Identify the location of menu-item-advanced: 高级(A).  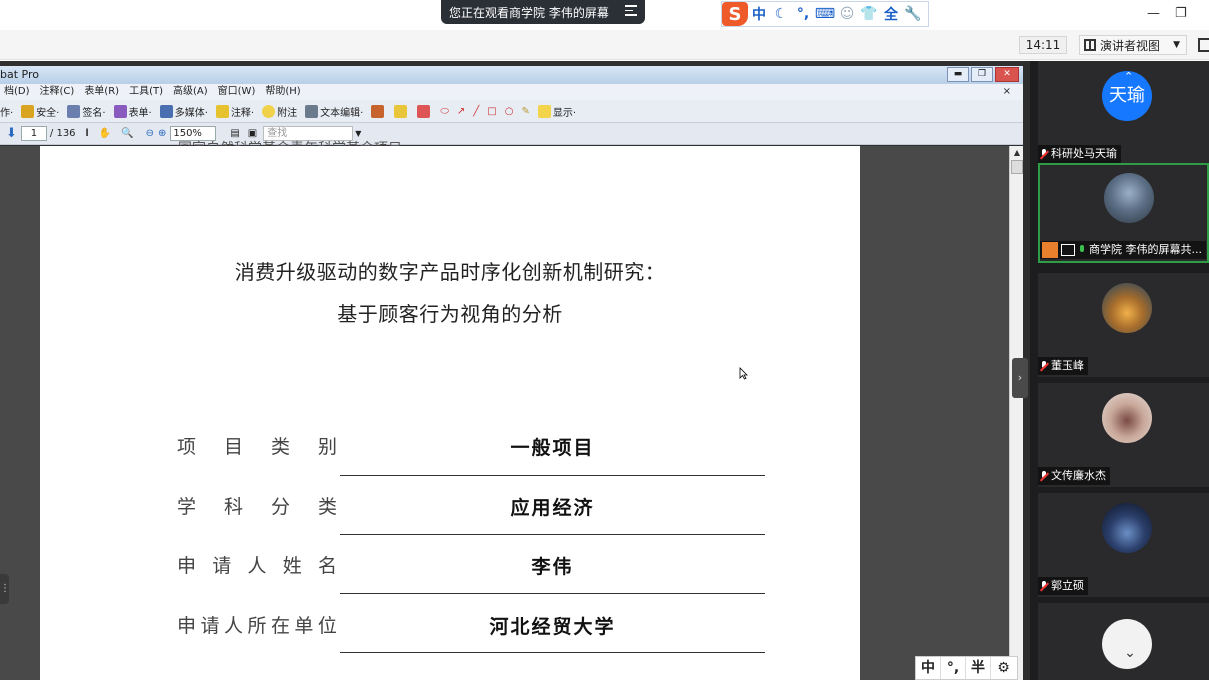
(191, 92).